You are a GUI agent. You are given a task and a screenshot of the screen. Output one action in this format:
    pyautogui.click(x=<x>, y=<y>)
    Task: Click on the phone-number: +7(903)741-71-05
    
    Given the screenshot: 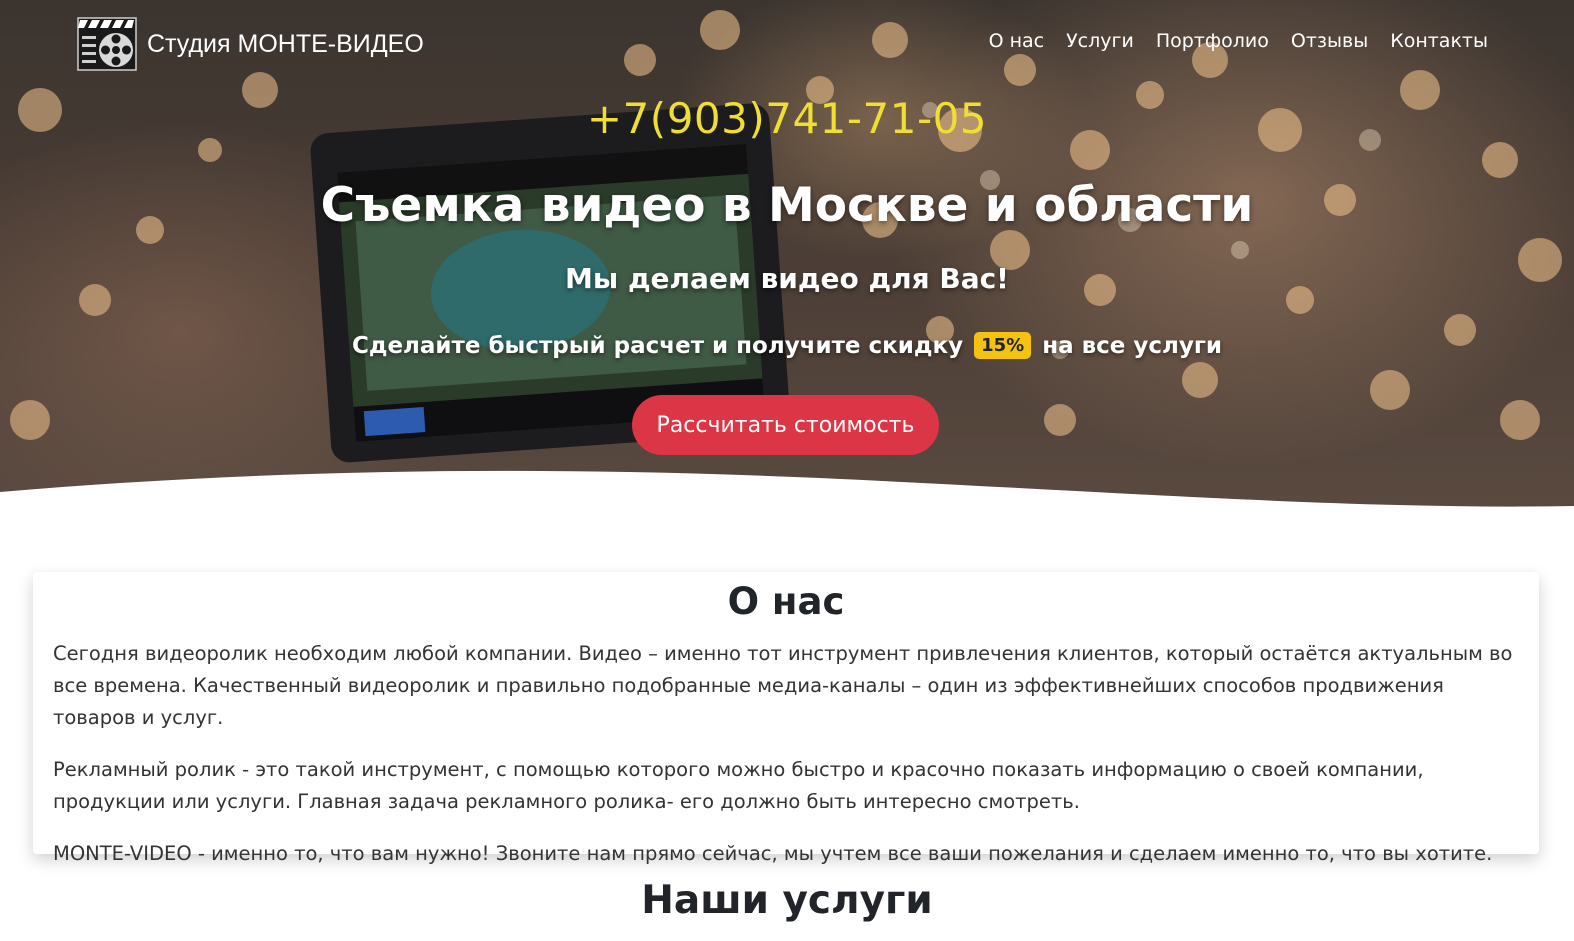 What is the action you would take?
    pyautogui.click(x=787, y=118)
    